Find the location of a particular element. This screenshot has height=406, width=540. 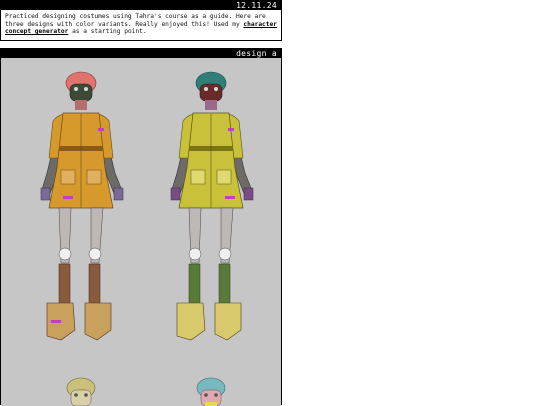

design-title: design a is located at coordinates (141, 53).